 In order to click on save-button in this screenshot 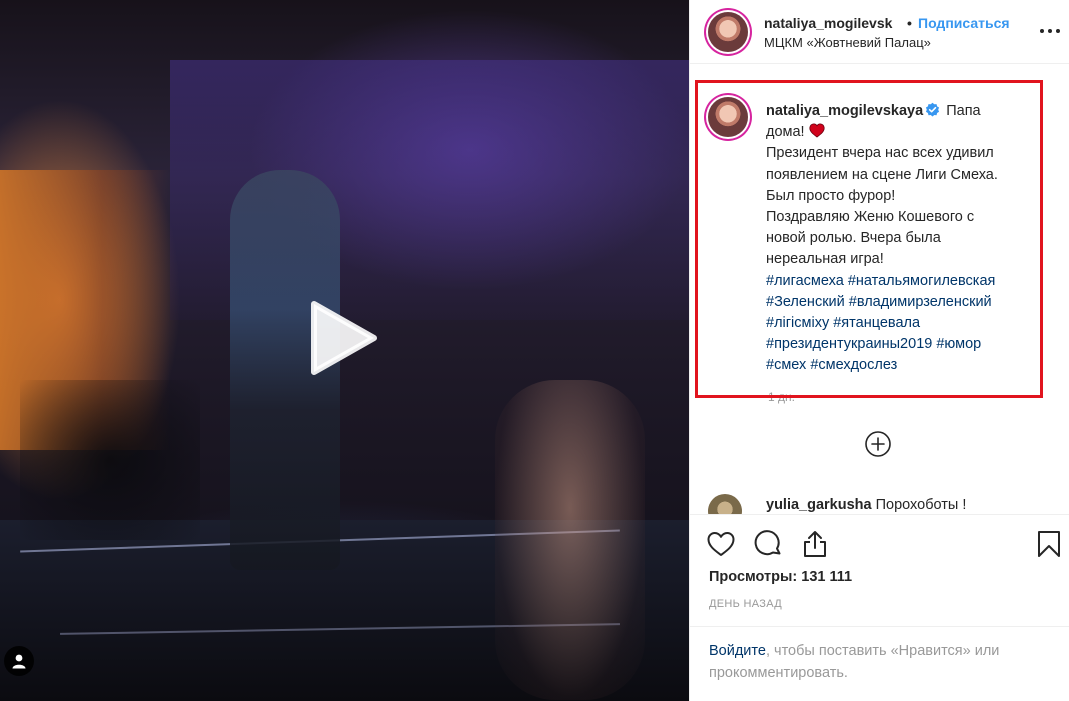, I will do `click(1049, 544)`.